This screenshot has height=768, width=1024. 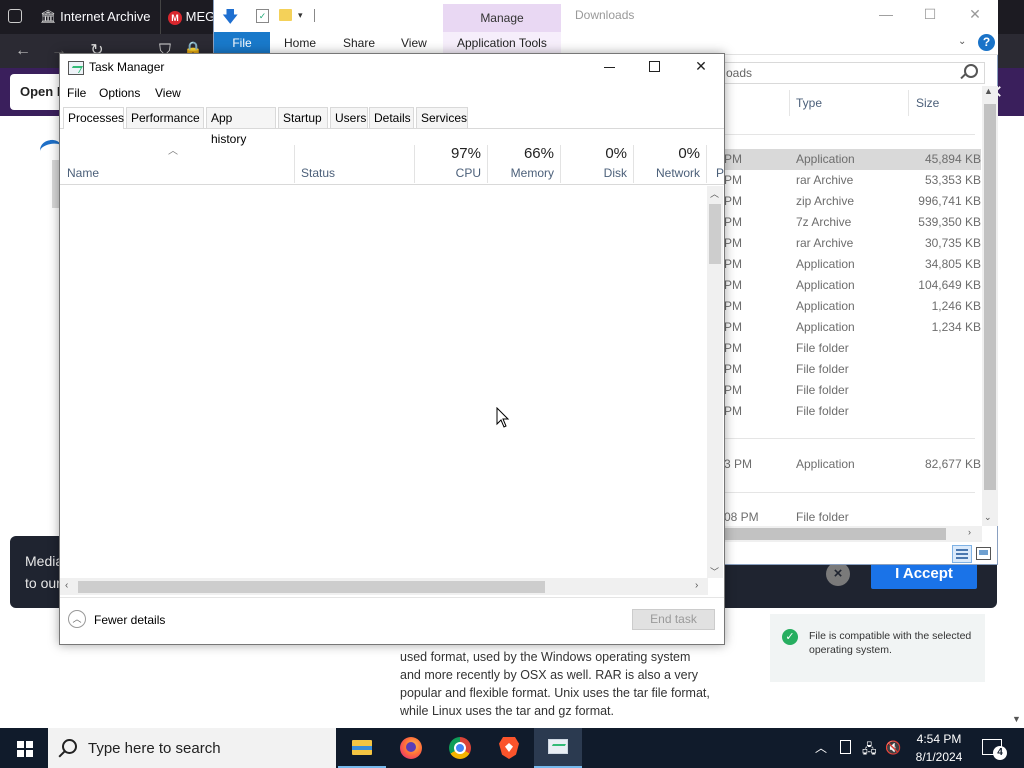 What do you see at coordinates (673, 619) in the screenshot?
I see `end-task-button: End task` at bounding box center [673, 619].